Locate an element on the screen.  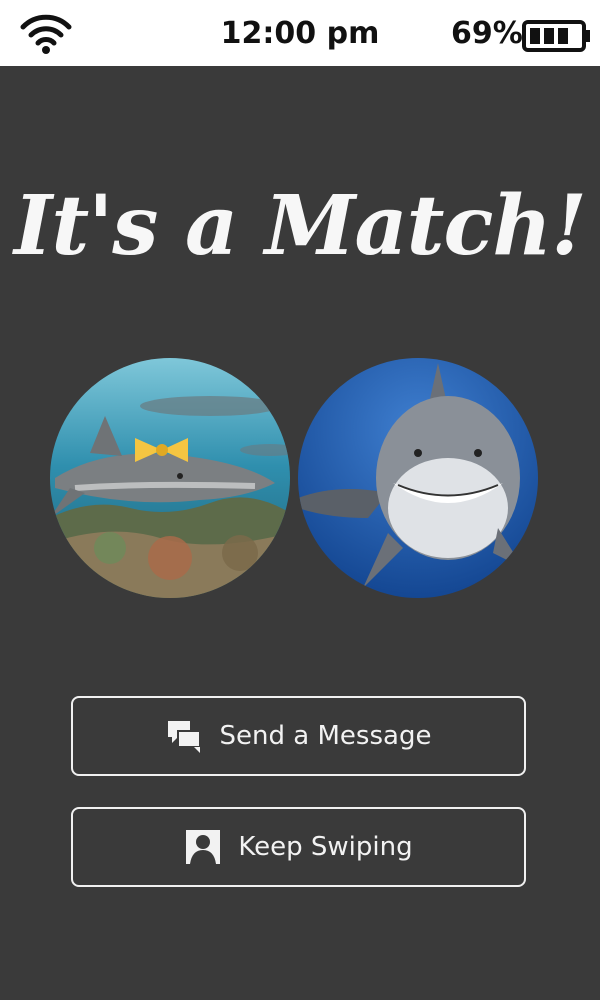
person-silhouette-icon is located at coordinates (203, 847).